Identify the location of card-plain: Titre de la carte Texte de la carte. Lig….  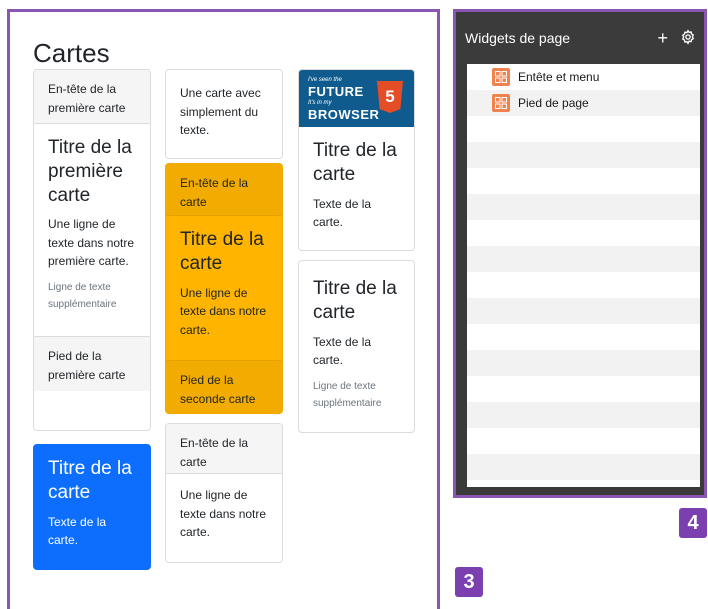
(356, 346).